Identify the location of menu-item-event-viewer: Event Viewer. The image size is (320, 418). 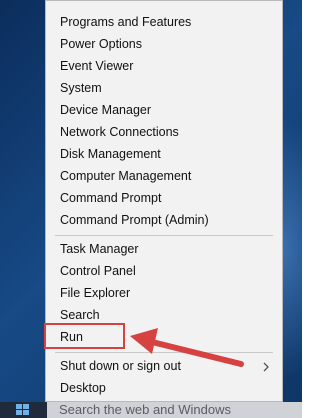
(170, 66).